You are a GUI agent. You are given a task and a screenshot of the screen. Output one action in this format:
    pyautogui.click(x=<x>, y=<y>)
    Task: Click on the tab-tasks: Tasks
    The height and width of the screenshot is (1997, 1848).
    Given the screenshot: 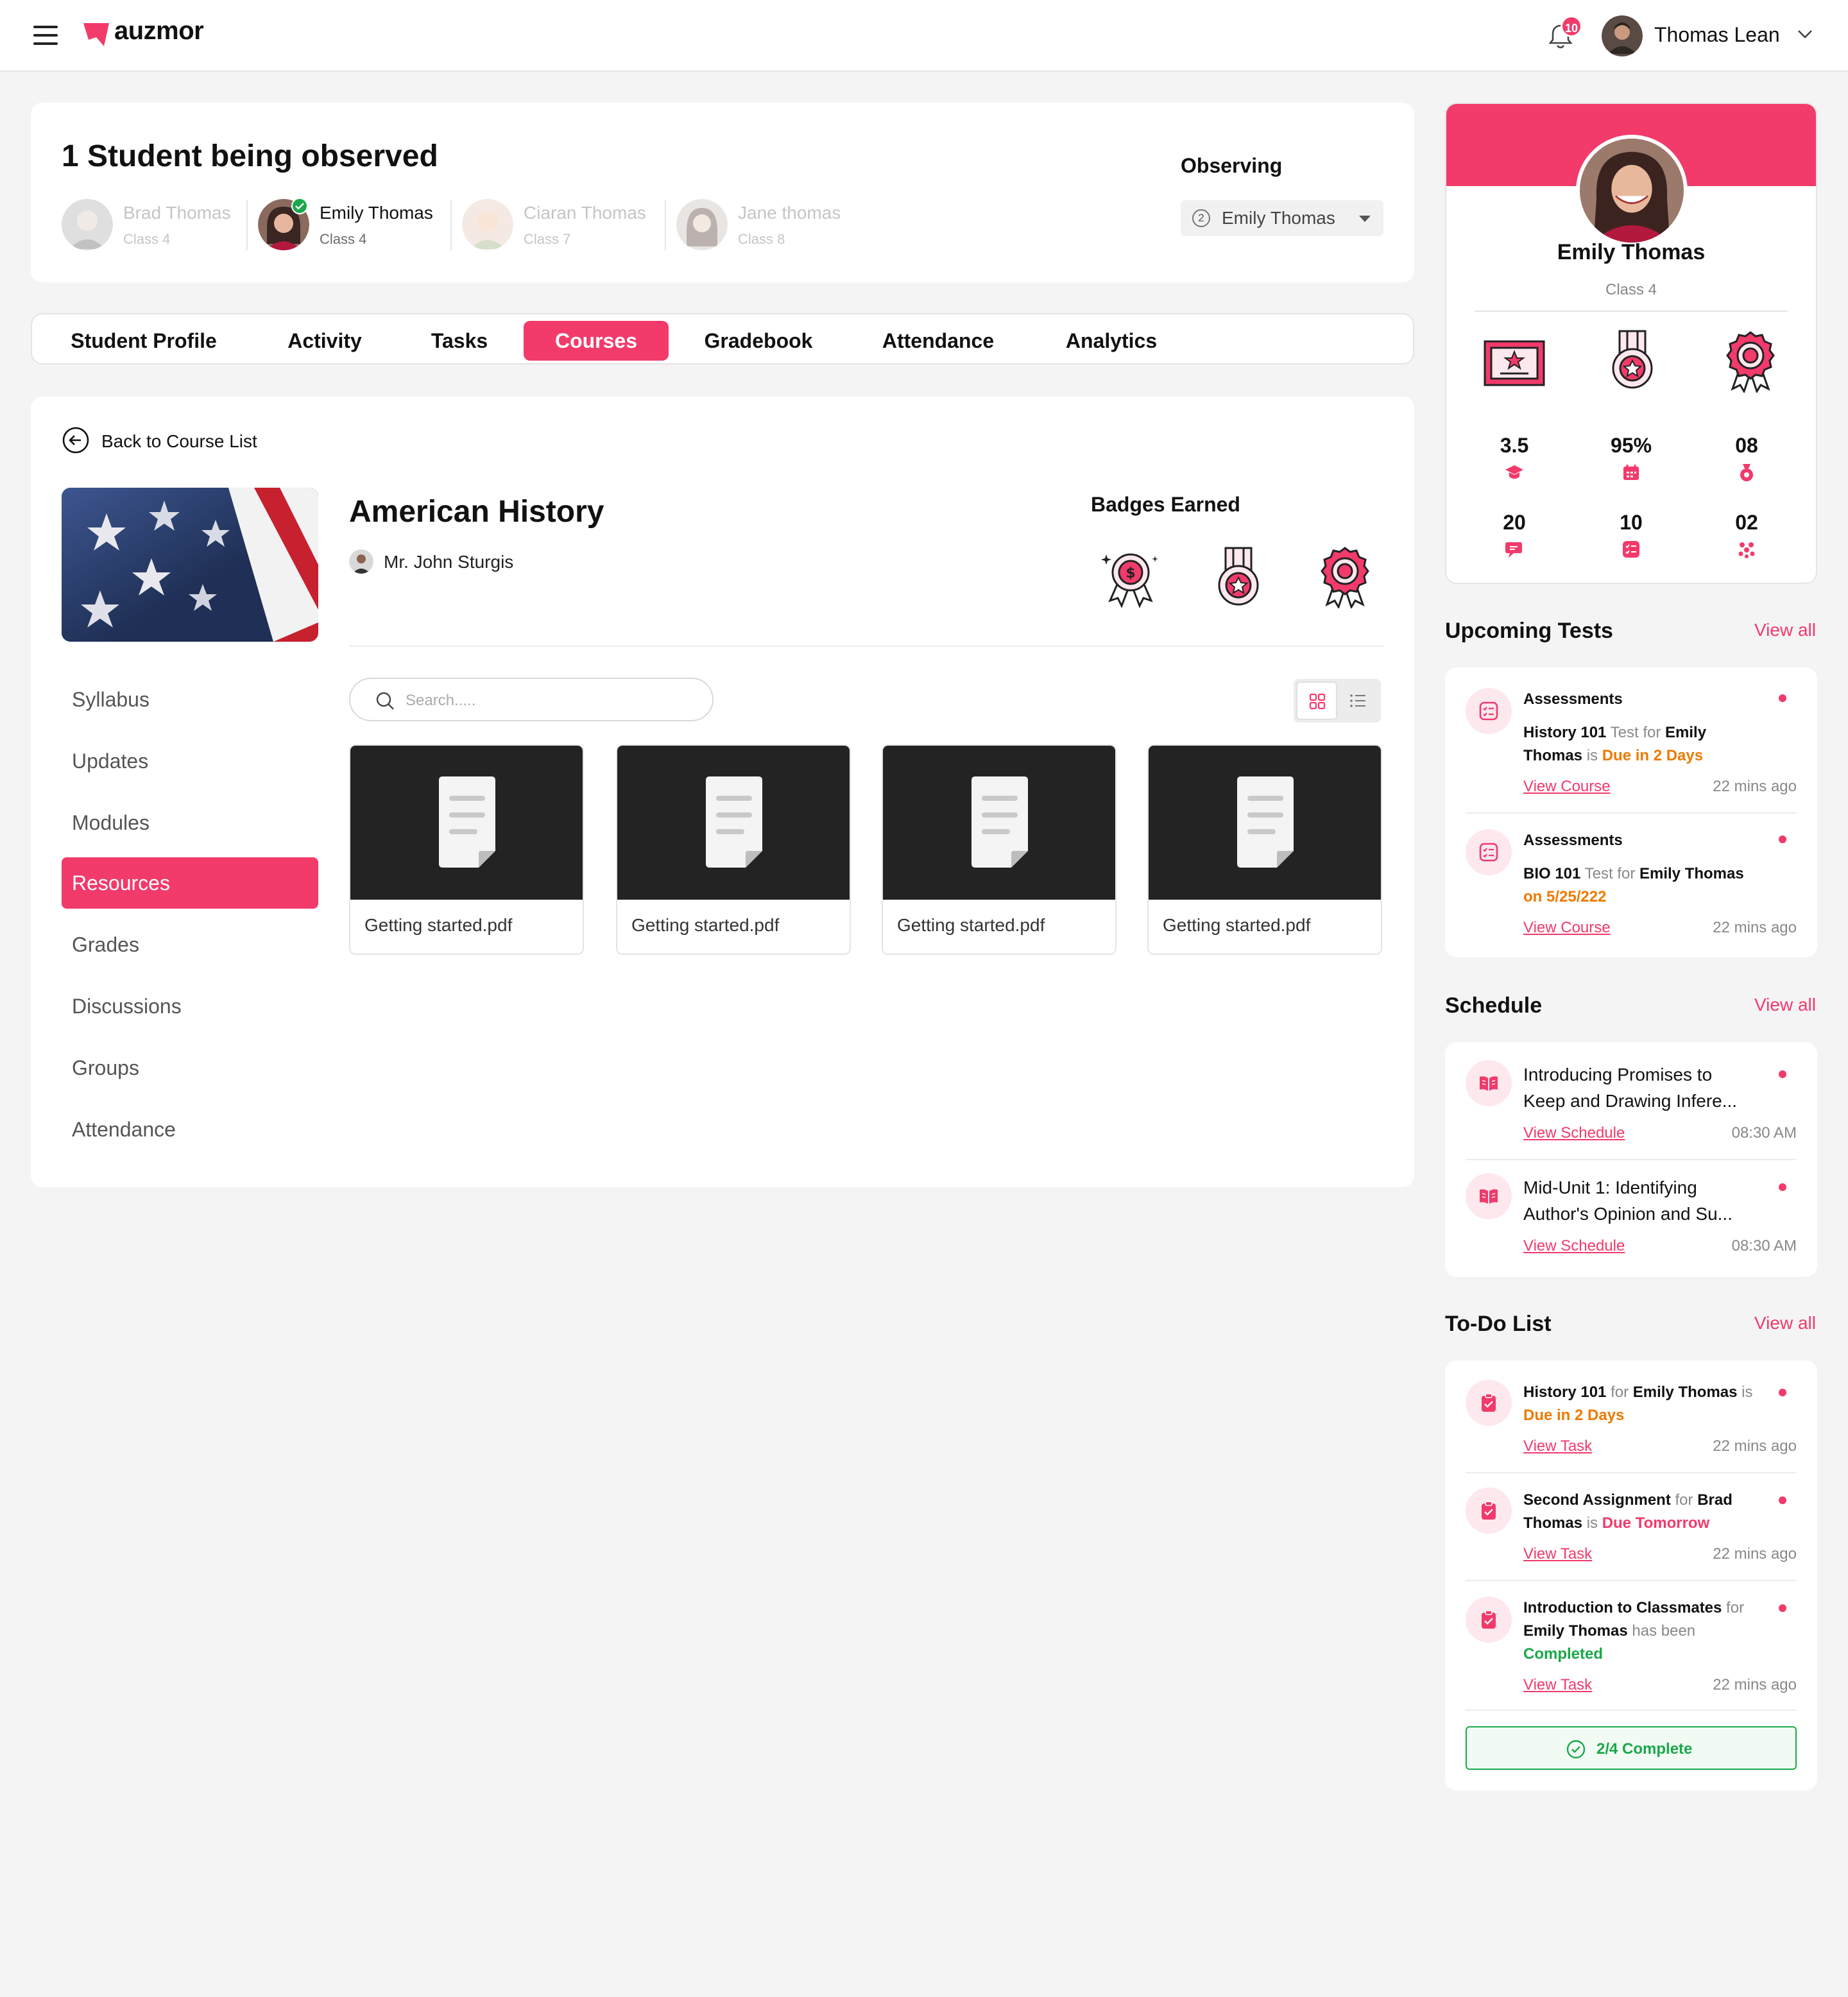 What is the action you would take?
    pyautogui.click(x=460, y=341)
    